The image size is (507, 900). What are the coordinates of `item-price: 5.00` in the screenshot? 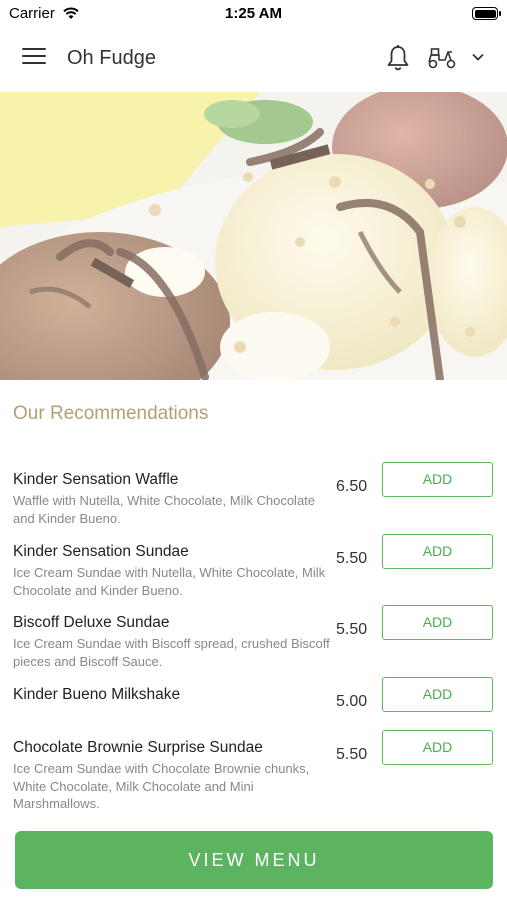 It's located at (352, 701).